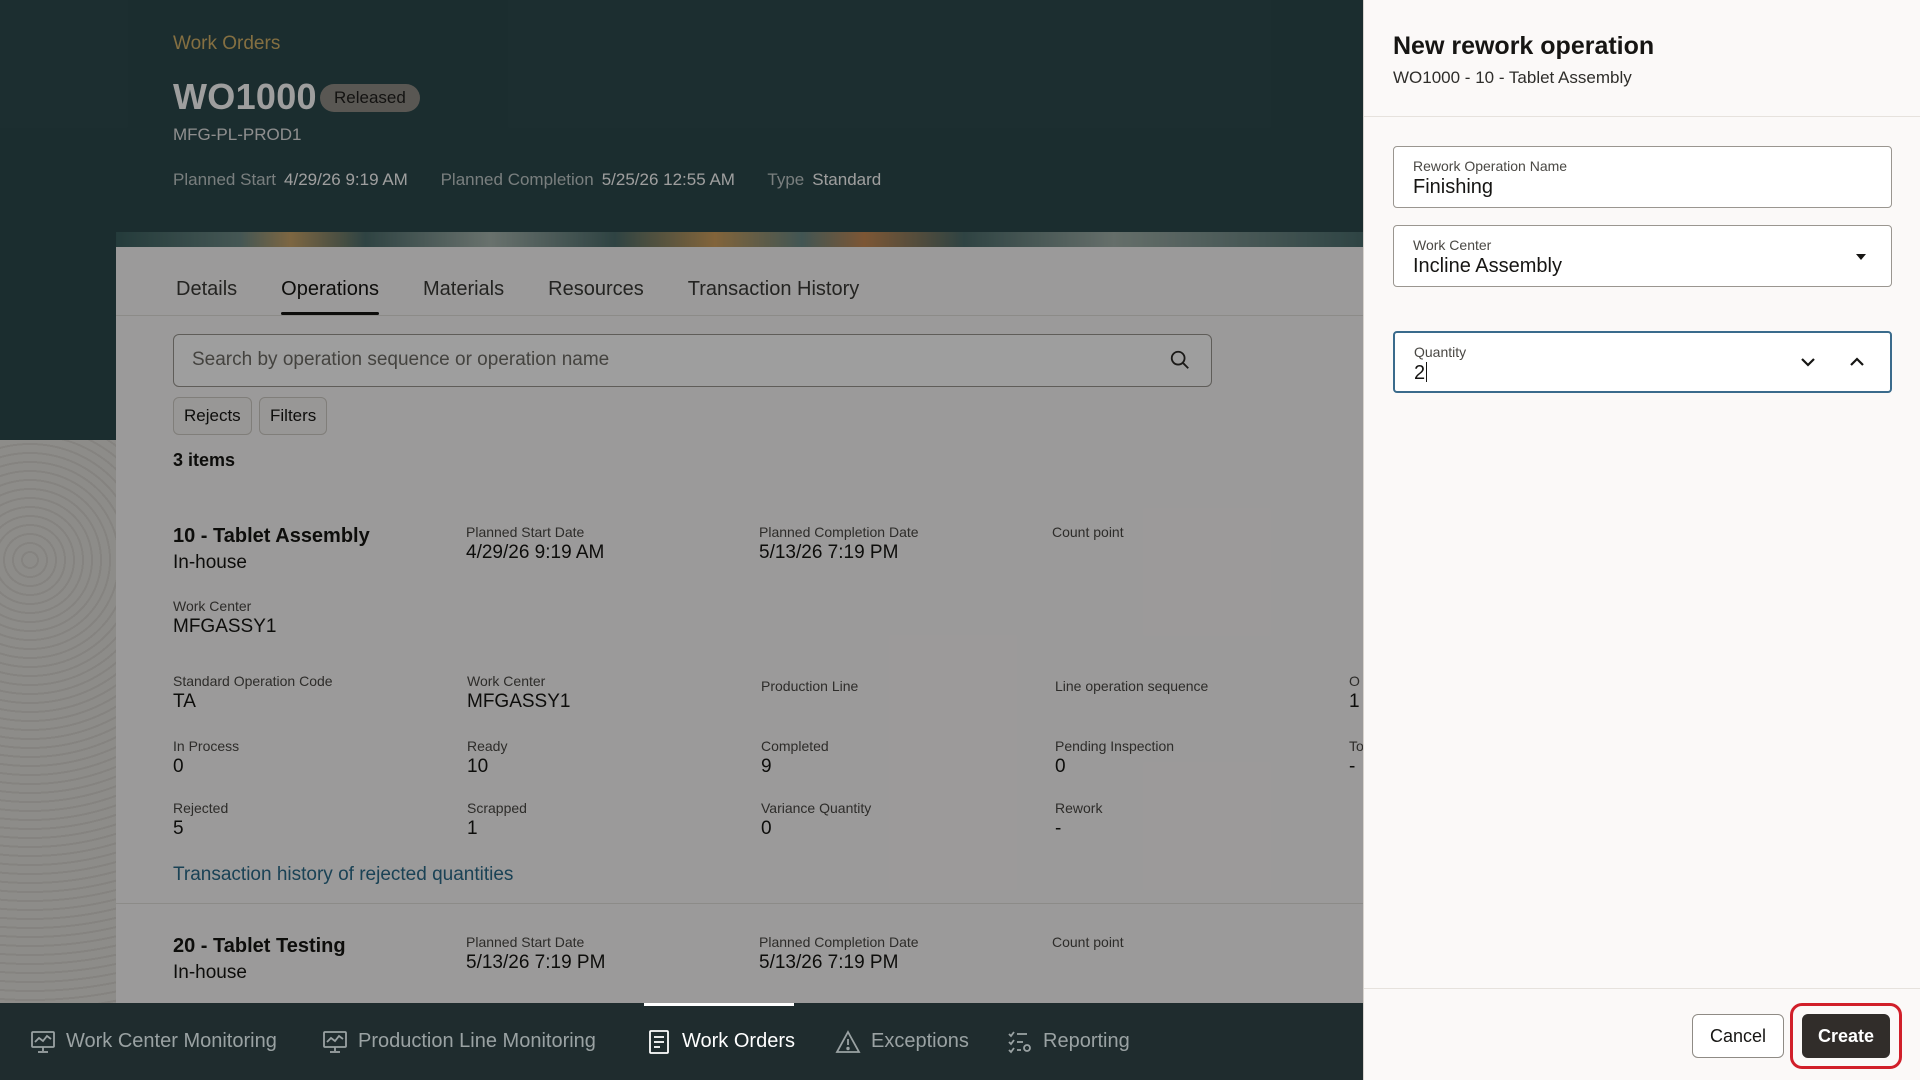 The width and height of the screenshot is (1920, 1080). I want to click on drawer-subtitle: WO1000 - 10 - Tablet Assembly, so click(1512, 77).